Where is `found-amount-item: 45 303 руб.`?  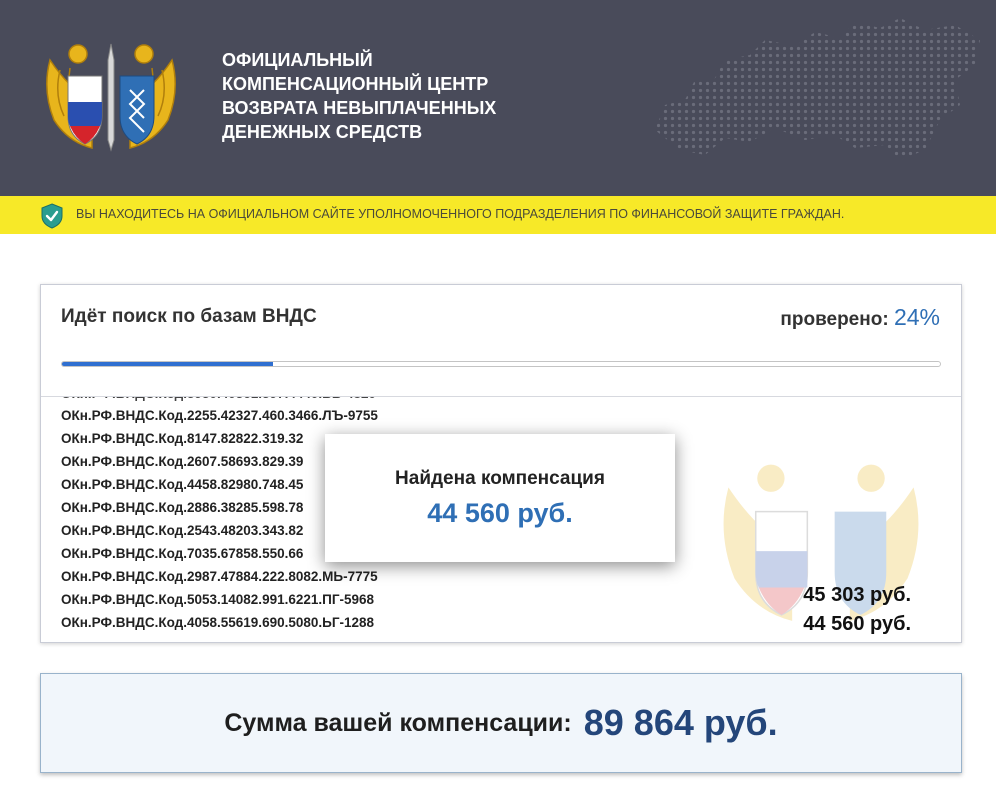 found-amount-item: 45 303 руб. is located at coordinates (857, 595).